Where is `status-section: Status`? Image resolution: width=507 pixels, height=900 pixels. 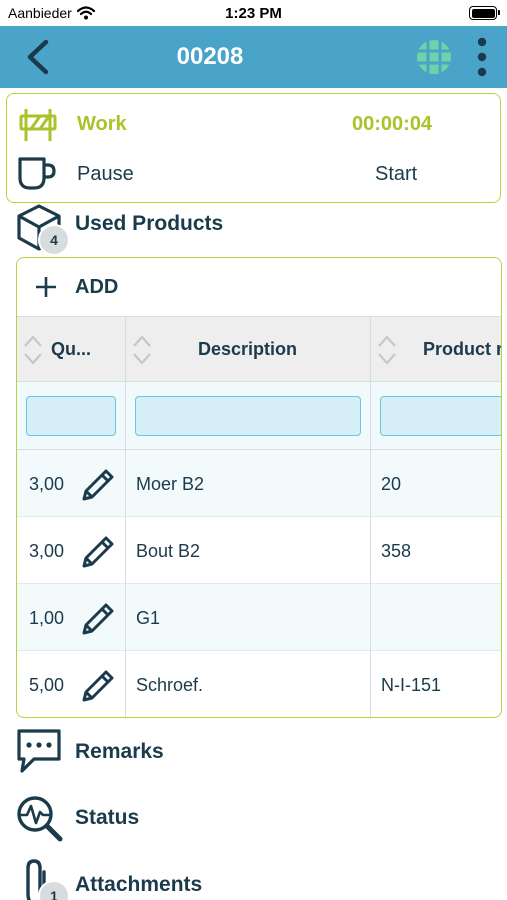 status-section: Status is located at coordinates (254, 818).